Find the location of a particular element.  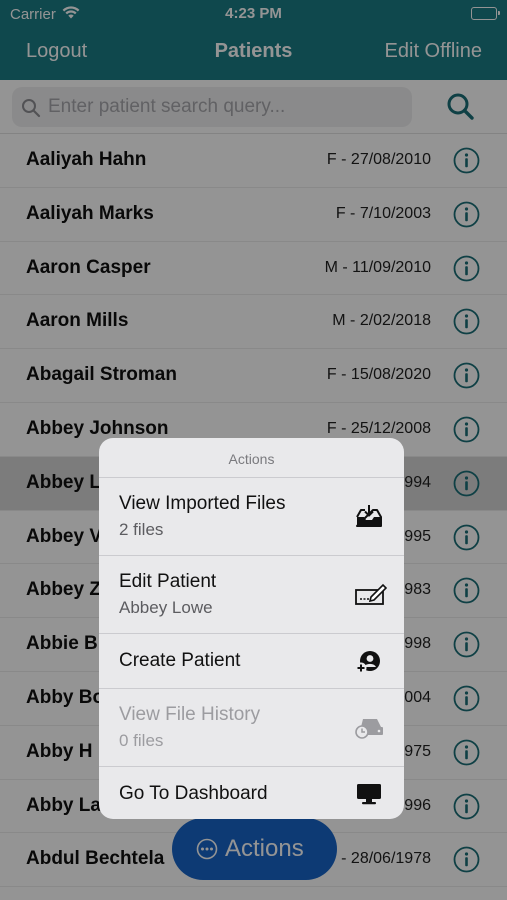

menu-item-subtitle: 2 files is located at coordinates (141, 529).